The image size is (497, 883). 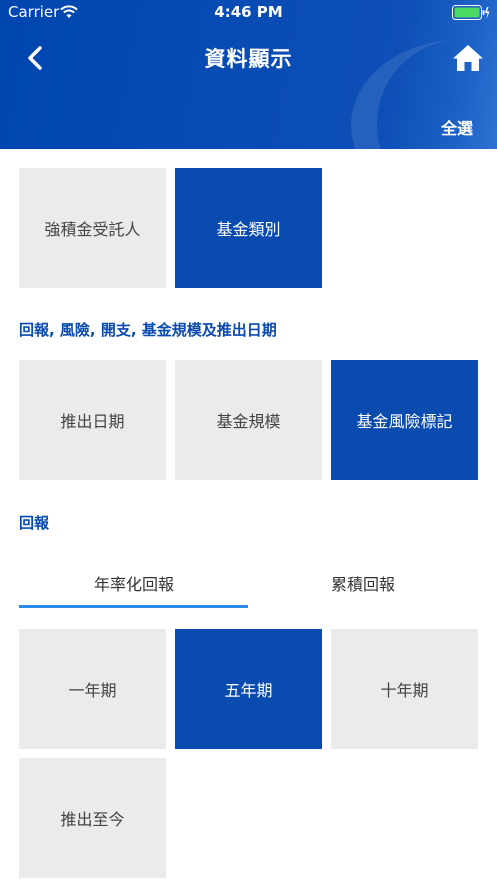 I want to click on home-icon, so click(x=468, y=61).